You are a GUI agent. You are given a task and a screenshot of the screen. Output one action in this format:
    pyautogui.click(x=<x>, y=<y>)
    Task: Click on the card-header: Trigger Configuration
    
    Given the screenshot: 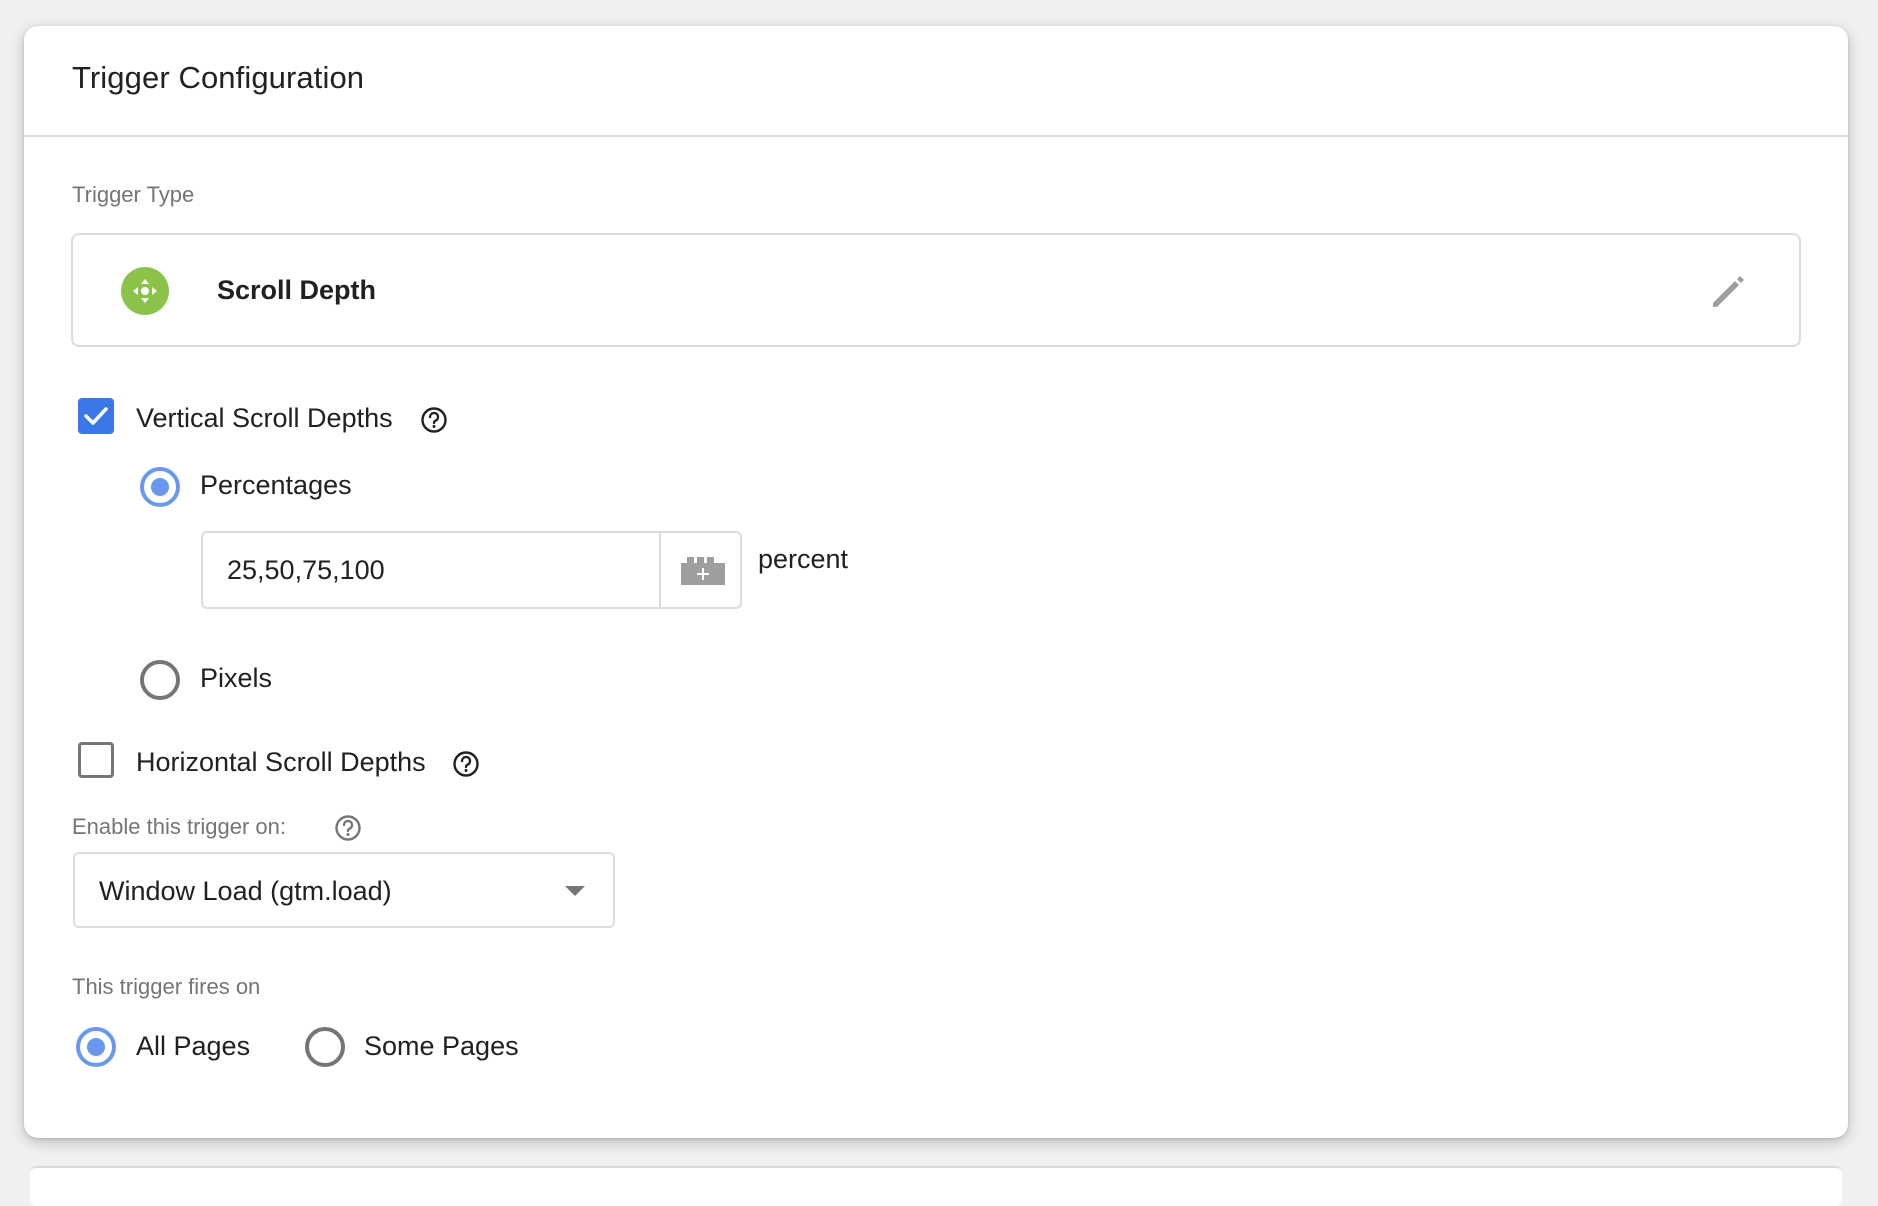 What is the action you would take?
    pyautogui.click(x=936, y=81)
    